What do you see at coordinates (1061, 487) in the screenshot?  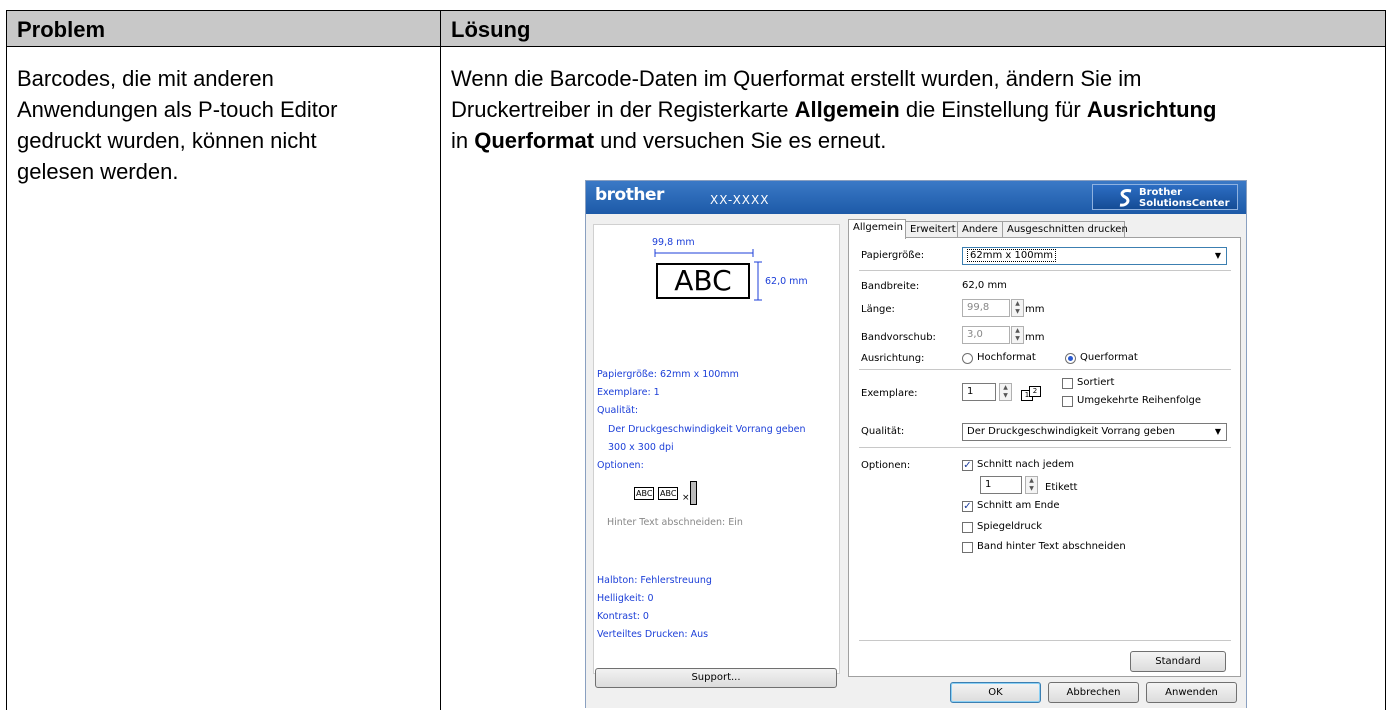 I see `etikett-label: Etikett` at bounding box center [1061, 487].